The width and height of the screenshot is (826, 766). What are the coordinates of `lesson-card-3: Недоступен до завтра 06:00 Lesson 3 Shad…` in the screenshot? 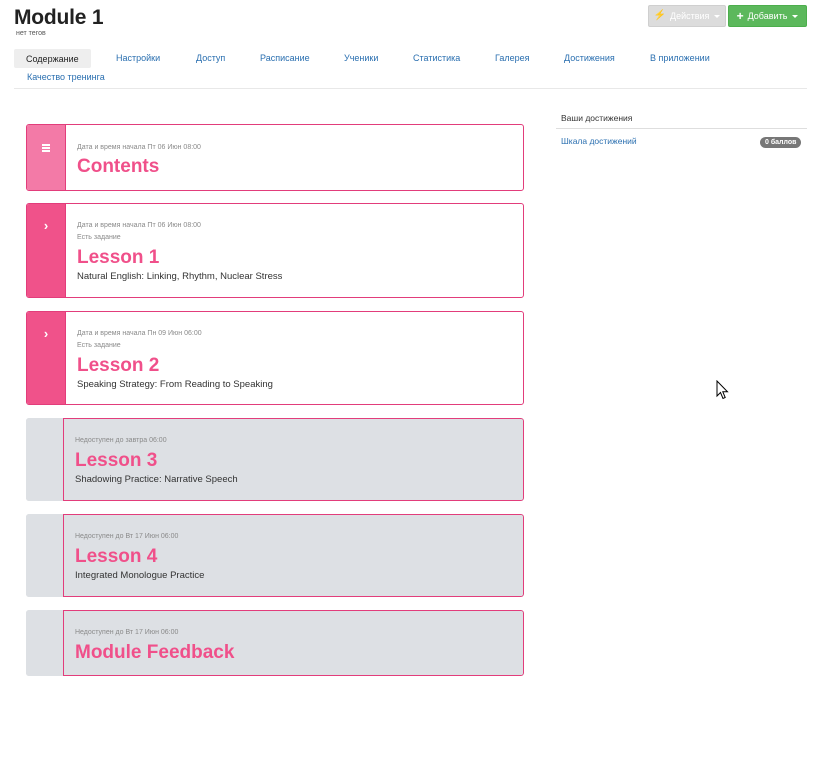 It's located at (275, 459).